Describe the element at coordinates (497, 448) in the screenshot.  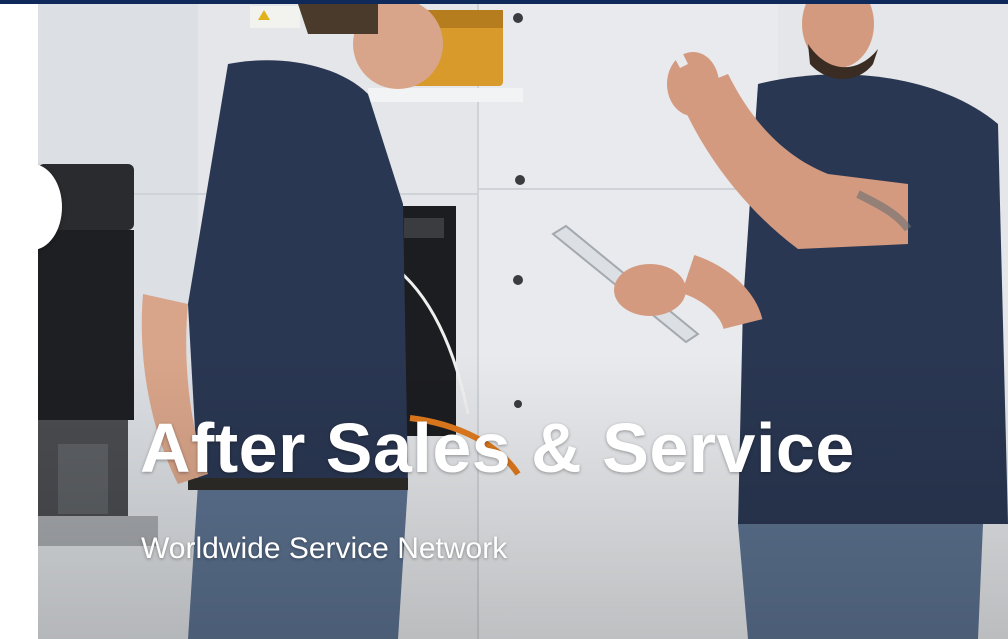
I see `hero-title: After Sales & Service` at that location.